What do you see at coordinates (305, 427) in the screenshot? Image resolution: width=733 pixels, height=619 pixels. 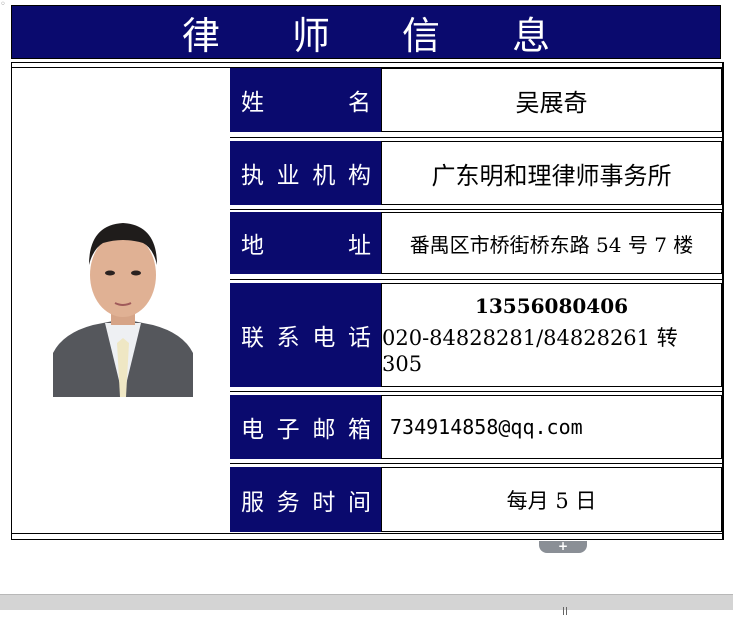 I see `label-email: 电 子 邮 箱` at bounding box center [305, 427].